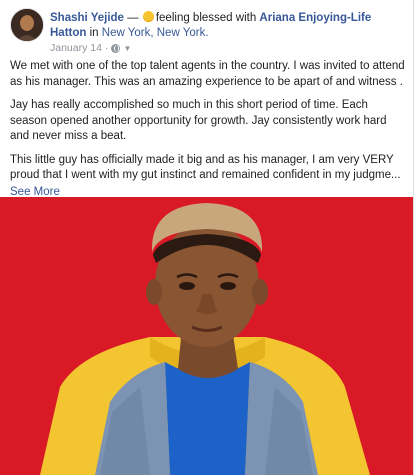 The width and height of the screenshot is (415, 475). I want to click on author-name: Shashi Yejide, so click(87, 18).